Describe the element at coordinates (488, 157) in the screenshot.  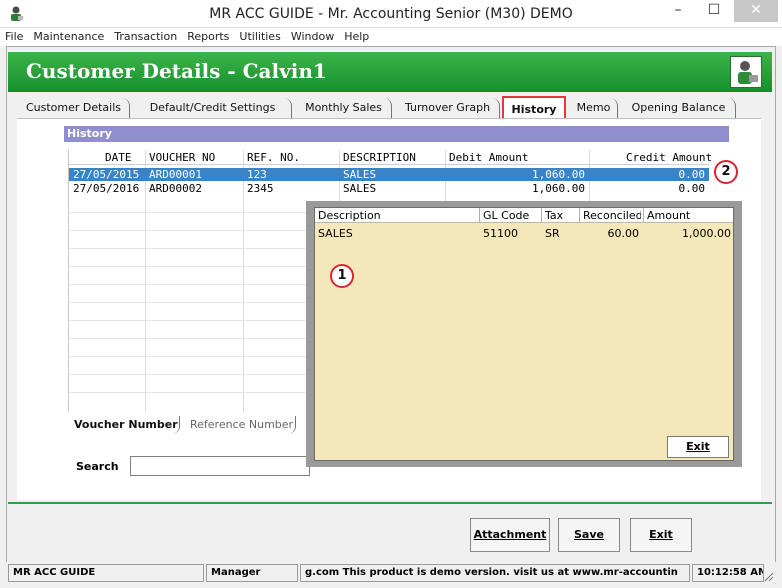
I see `col-header-debit: Debit Amount` at that location.